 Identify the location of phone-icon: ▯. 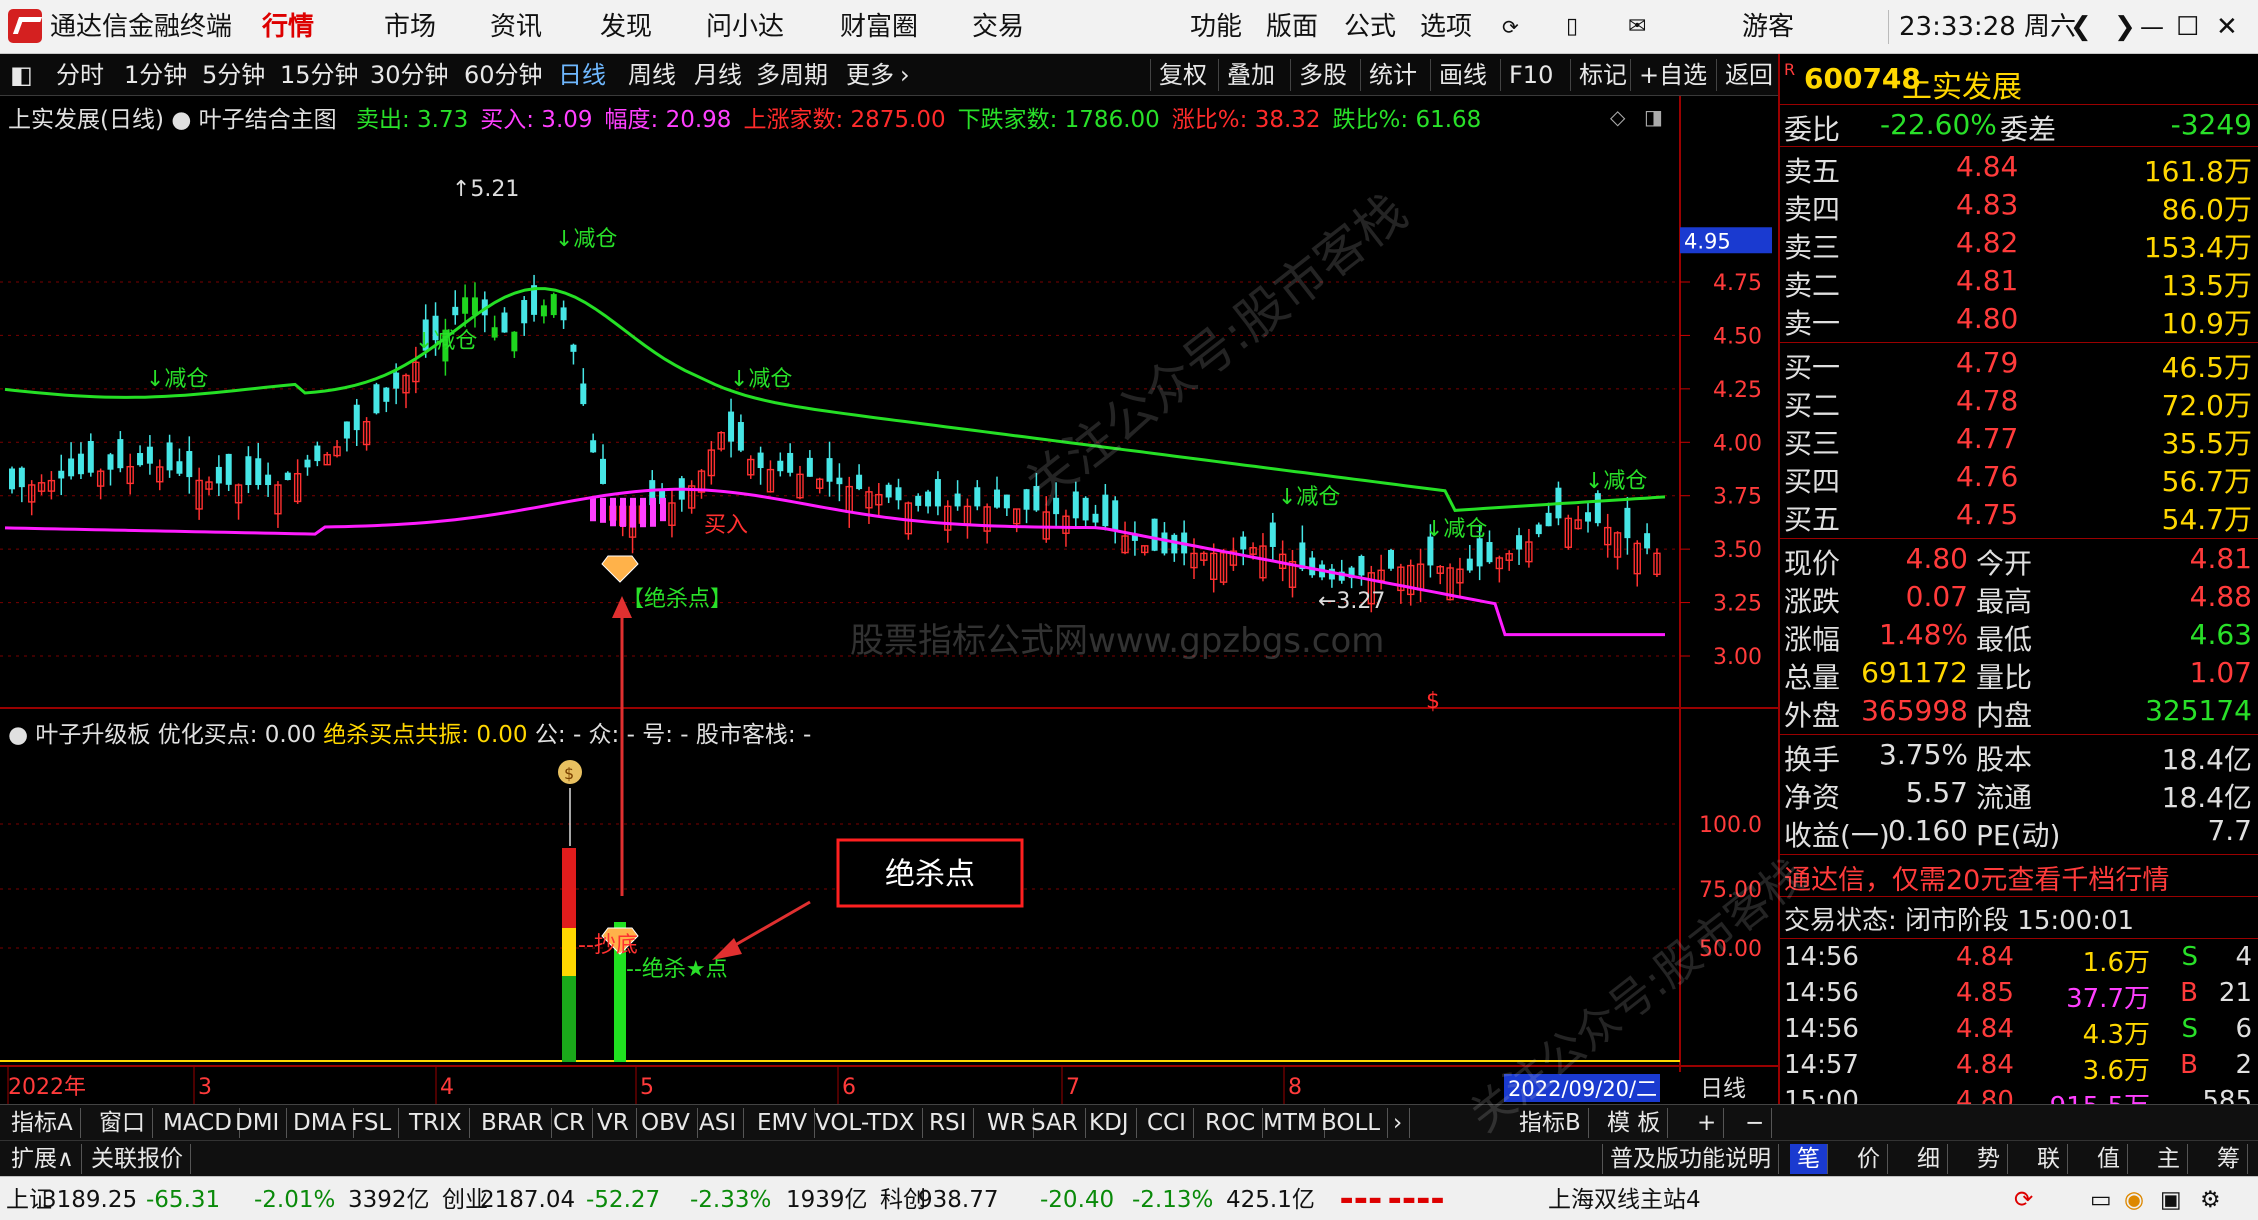
(1572, 27).